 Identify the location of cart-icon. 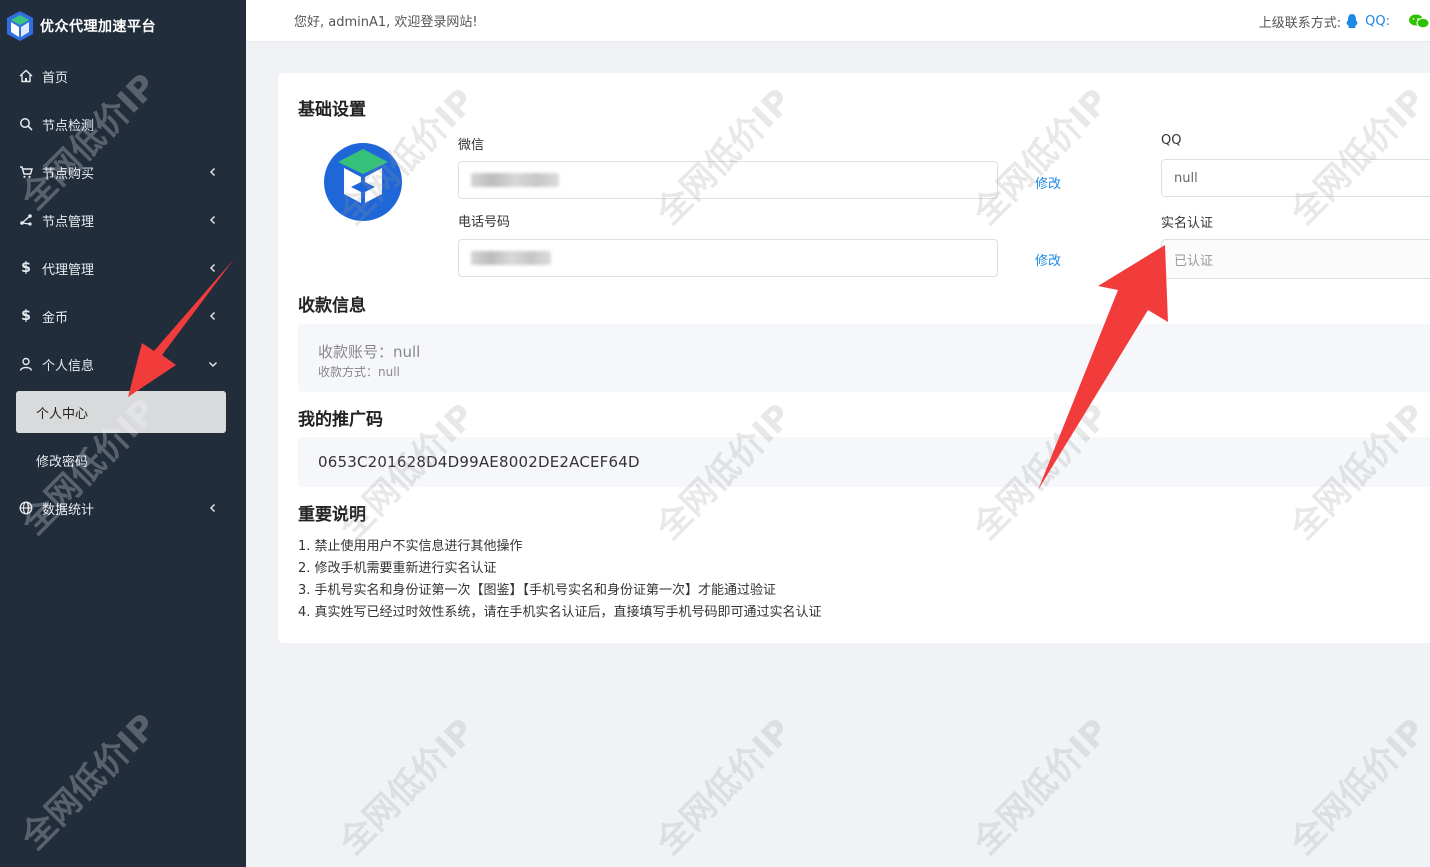
(26, 172).